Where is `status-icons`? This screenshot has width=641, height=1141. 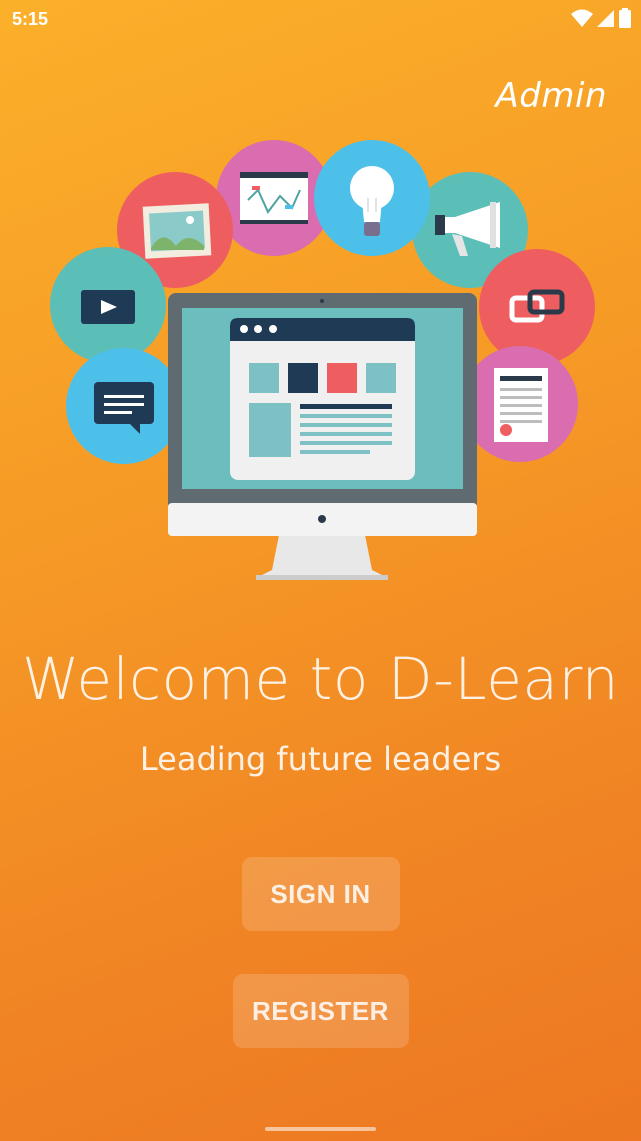
status-icons is located at coordinates (601, 18).